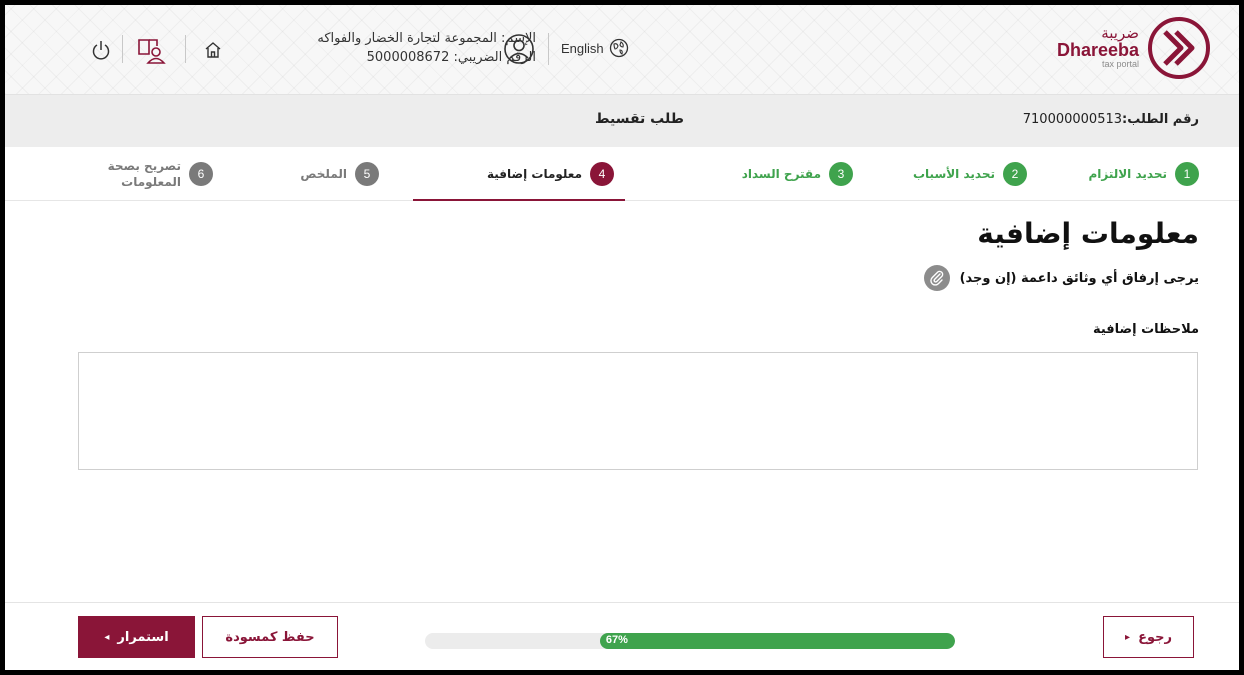  I want to click on home-icon, so click(213, 50).